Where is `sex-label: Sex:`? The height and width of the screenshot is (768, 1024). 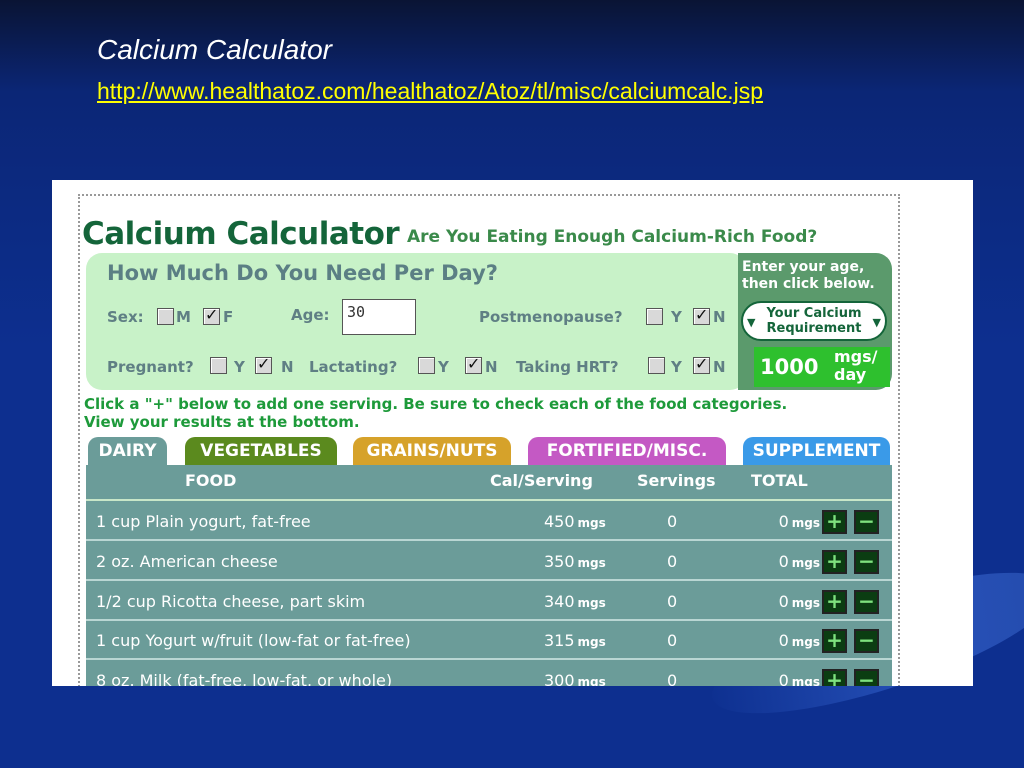
sex-label: Sex: is located at coordinates (125, 317).